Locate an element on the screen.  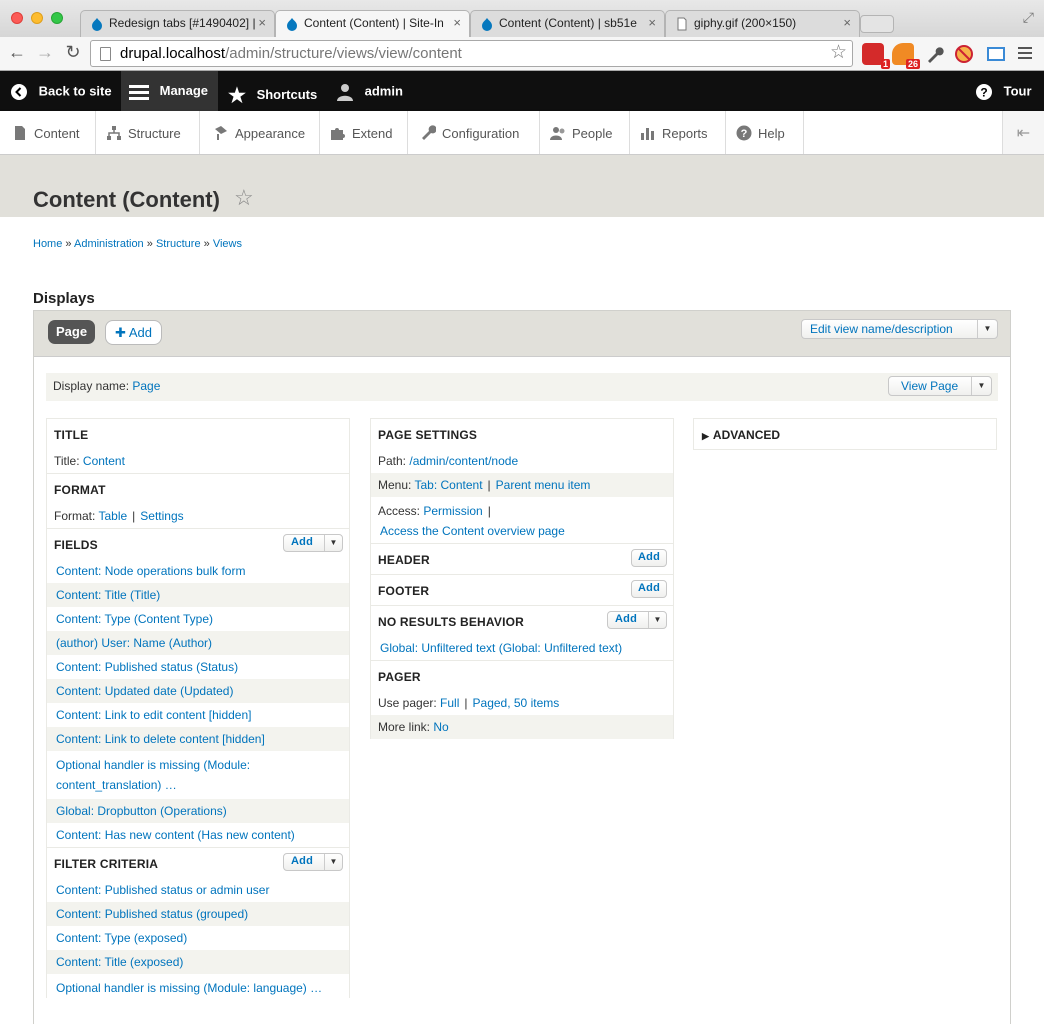
field-row: Content: Link to edit content [hidden] is located at coordinates (198, 715).